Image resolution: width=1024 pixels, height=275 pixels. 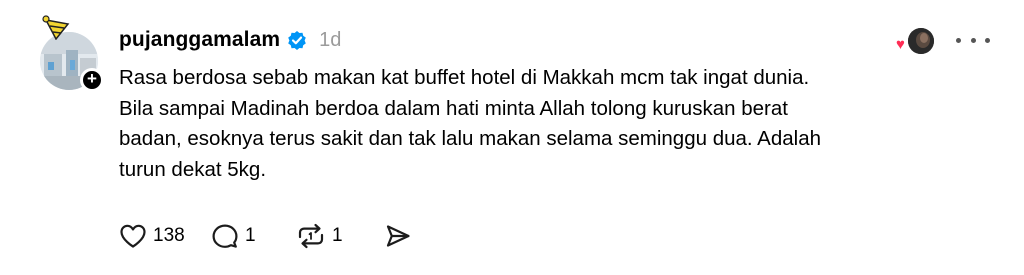 I want to click on repost-count: 1, so click(x=337, y=235).